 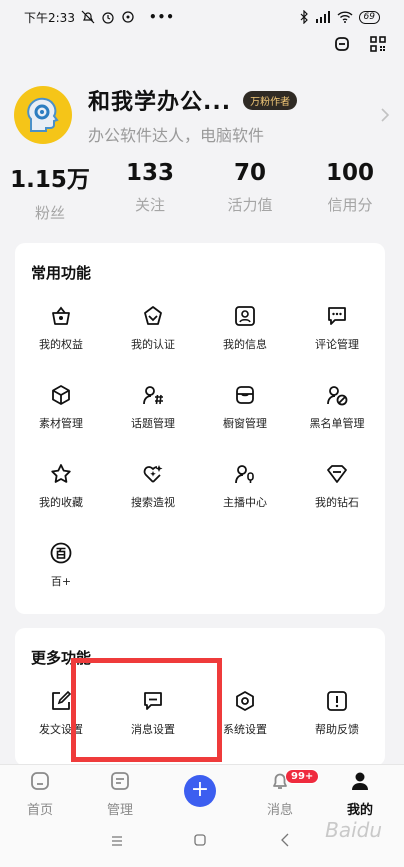 I want to click on shop-window-icon, so click(x=245, y=395).